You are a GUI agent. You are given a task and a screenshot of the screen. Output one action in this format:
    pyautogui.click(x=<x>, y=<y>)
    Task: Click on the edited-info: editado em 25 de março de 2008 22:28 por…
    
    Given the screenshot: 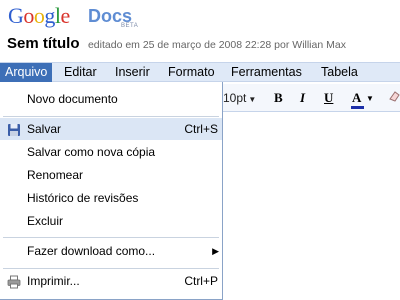 What is the action you would take?
    pyautogui.click(x=216, y=45)
    